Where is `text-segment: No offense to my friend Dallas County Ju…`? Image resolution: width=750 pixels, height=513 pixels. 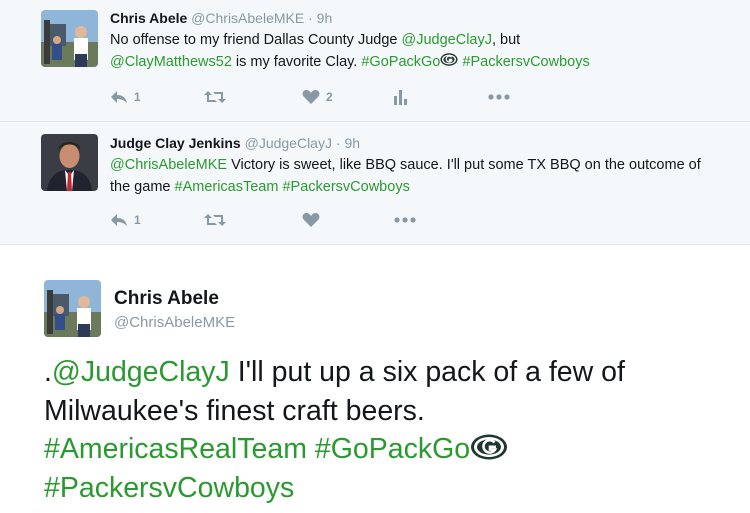
text-segment: No offense to my friend Dallas County Ju… is located at coordinates (256, 40).